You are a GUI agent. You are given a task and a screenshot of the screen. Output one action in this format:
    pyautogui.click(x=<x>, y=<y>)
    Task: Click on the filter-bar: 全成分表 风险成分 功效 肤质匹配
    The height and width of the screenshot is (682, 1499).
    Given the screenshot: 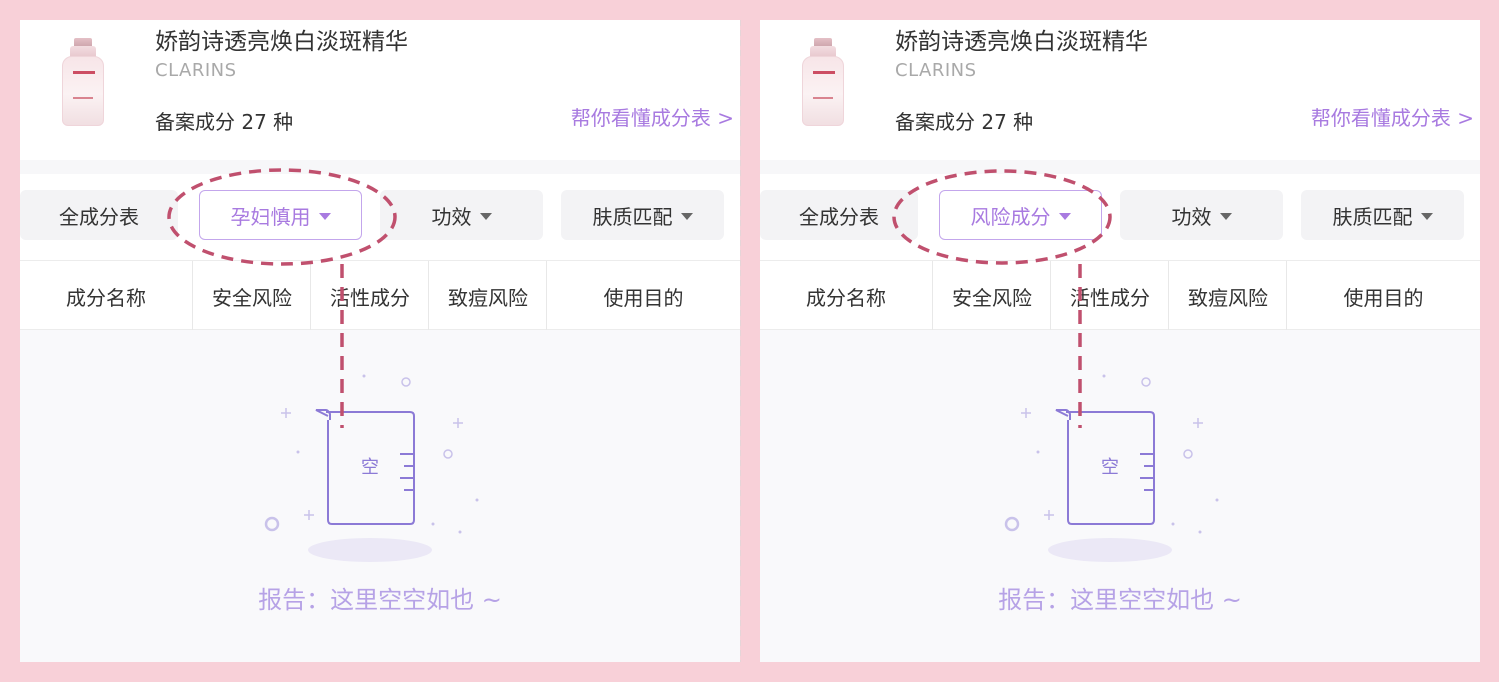 What is the action you would take?
    pyautogui.click(x=1120, y=217)
    